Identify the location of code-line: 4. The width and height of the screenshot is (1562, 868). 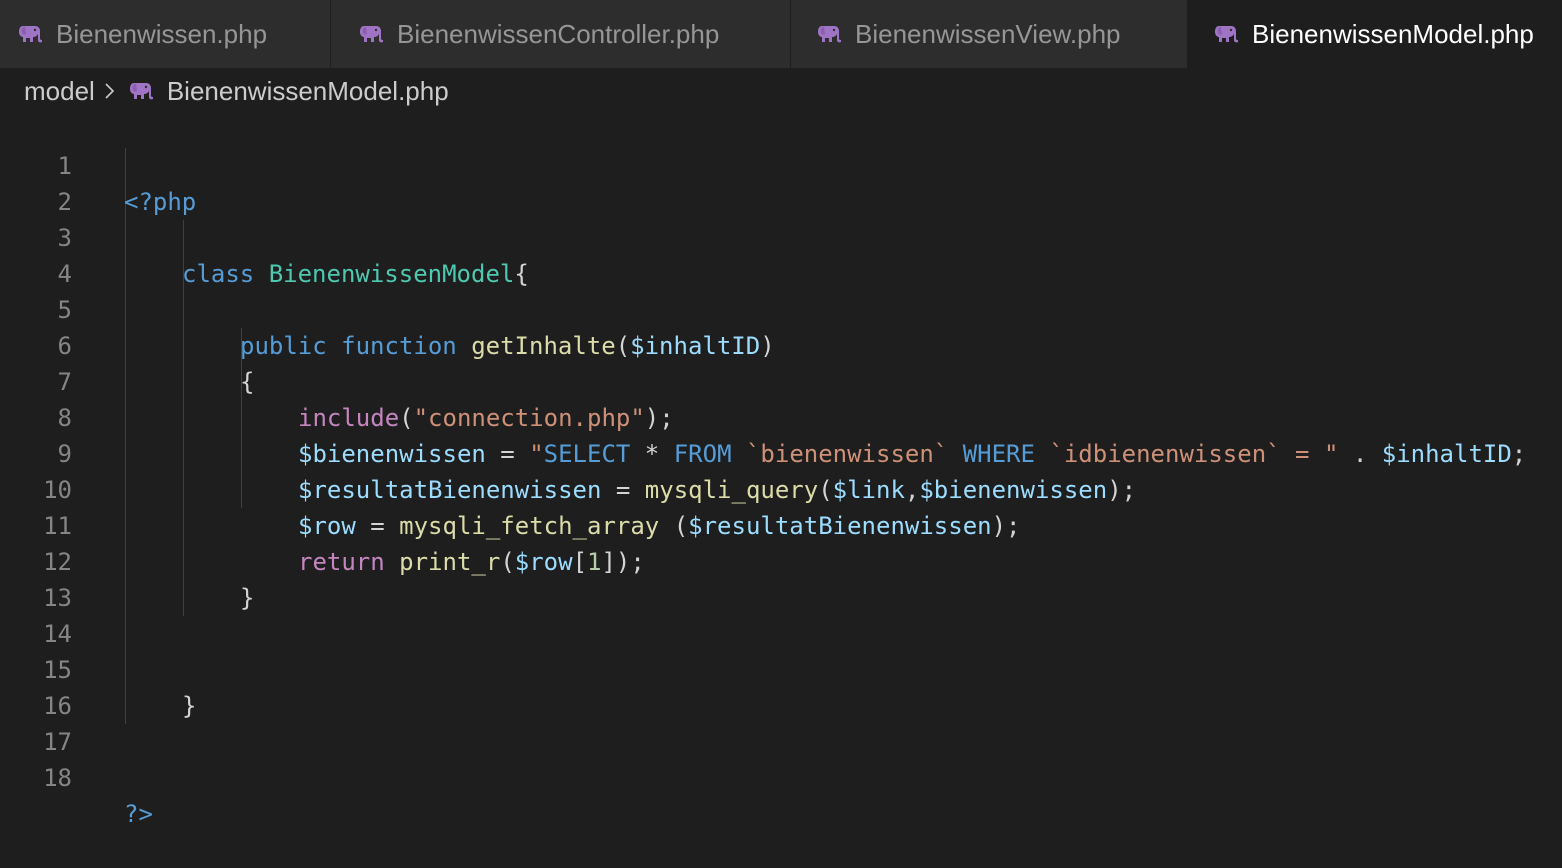
(781, 254).